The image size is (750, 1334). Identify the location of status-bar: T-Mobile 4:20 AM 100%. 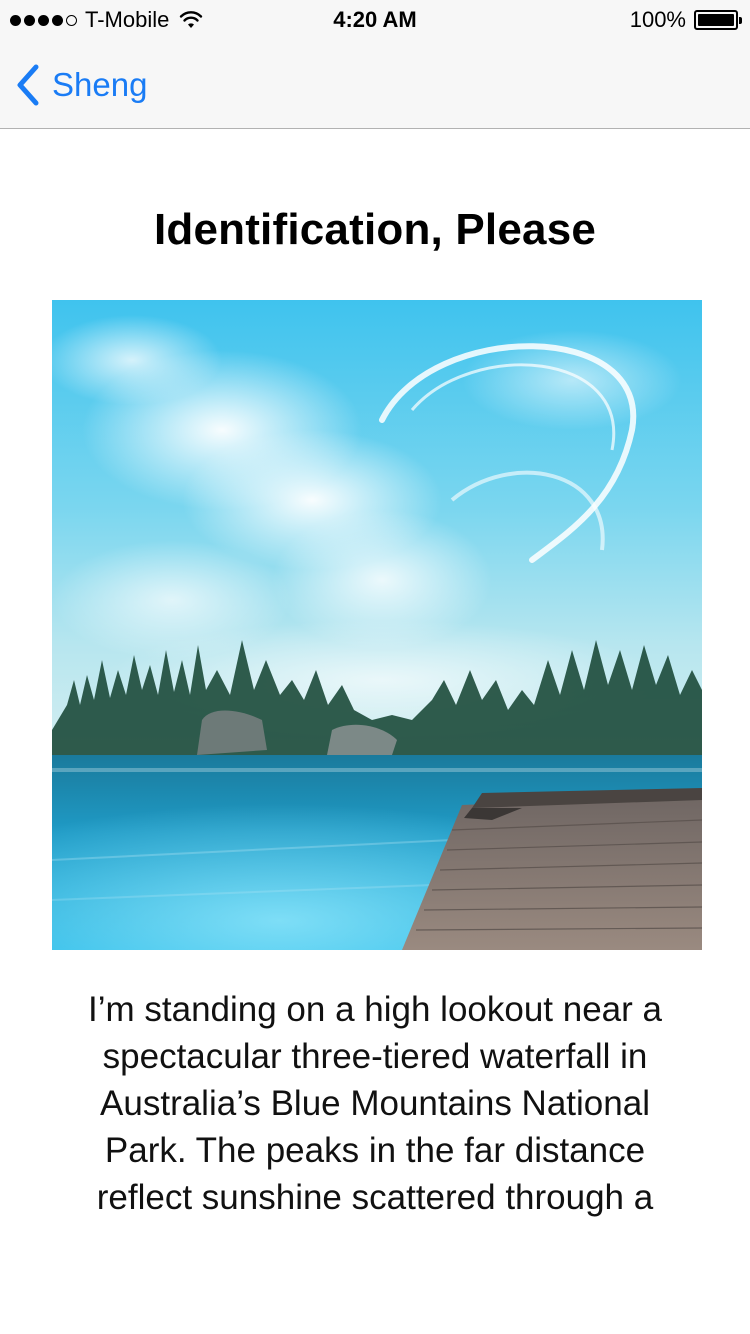
(375, 20).